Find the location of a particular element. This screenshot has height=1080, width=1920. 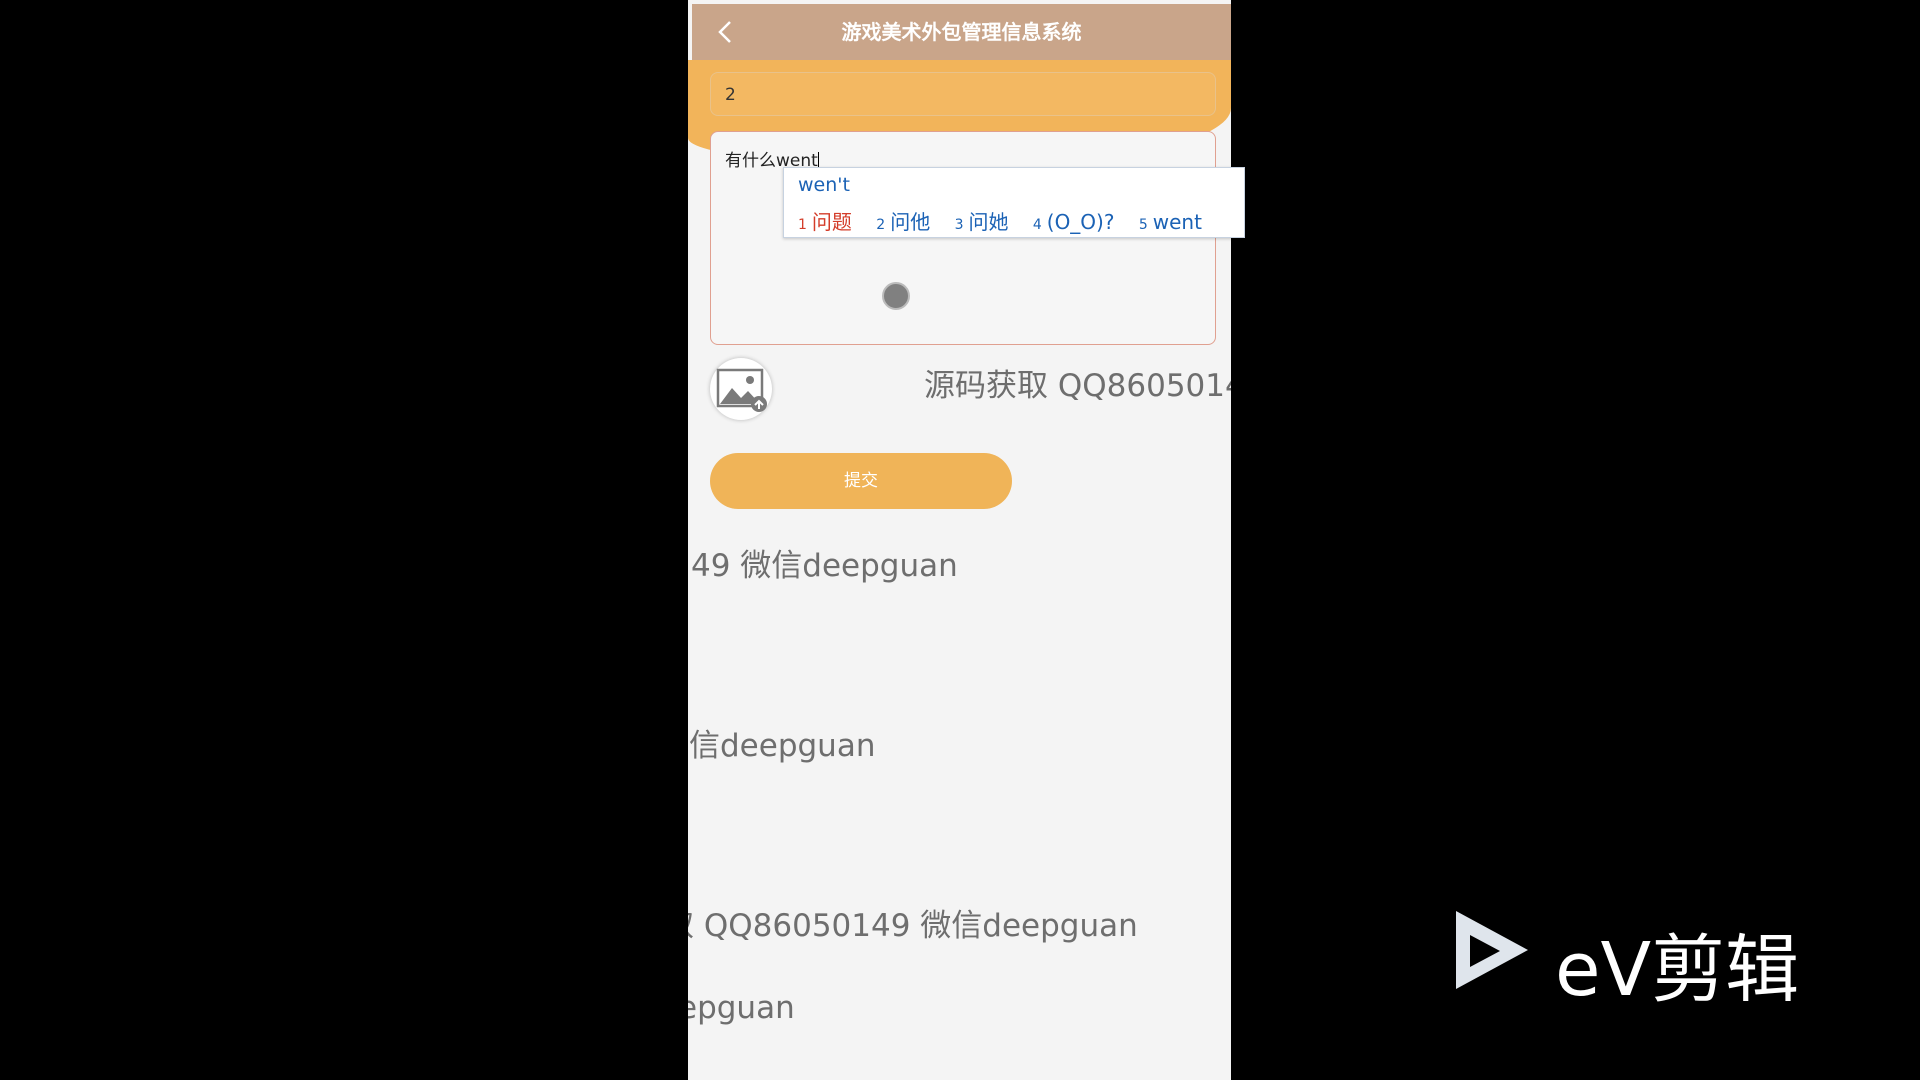

watermark-text: epguan is located at coordinates (741, 1008).